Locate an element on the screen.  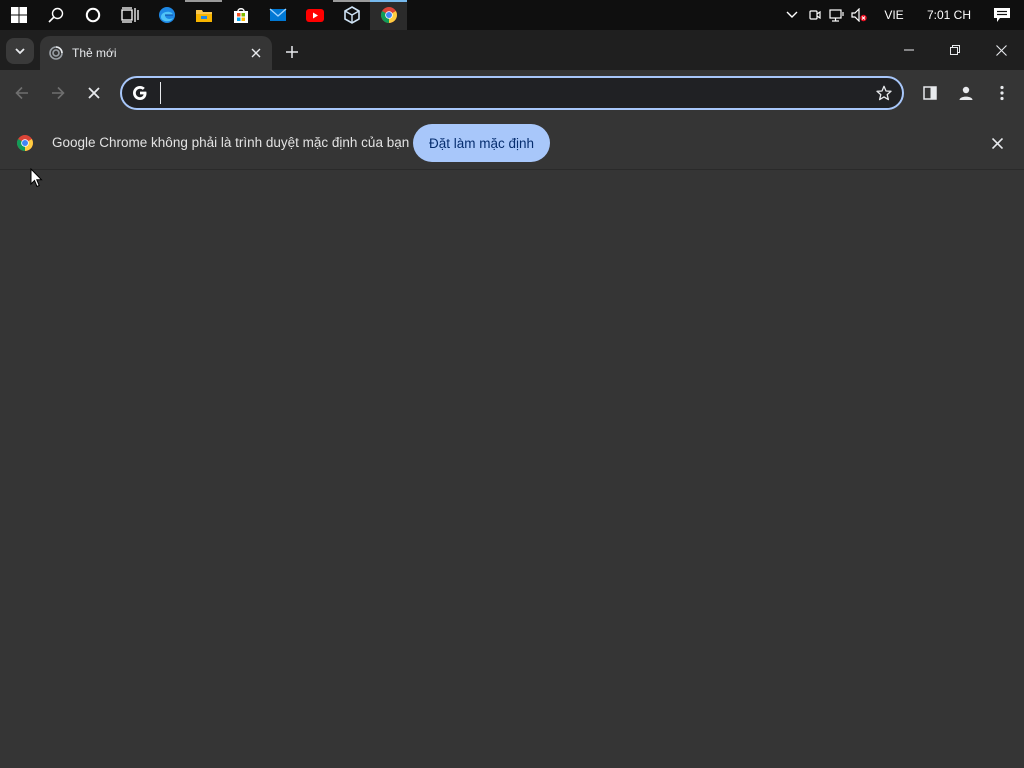
restore-button is located at coordinates (955, 50).